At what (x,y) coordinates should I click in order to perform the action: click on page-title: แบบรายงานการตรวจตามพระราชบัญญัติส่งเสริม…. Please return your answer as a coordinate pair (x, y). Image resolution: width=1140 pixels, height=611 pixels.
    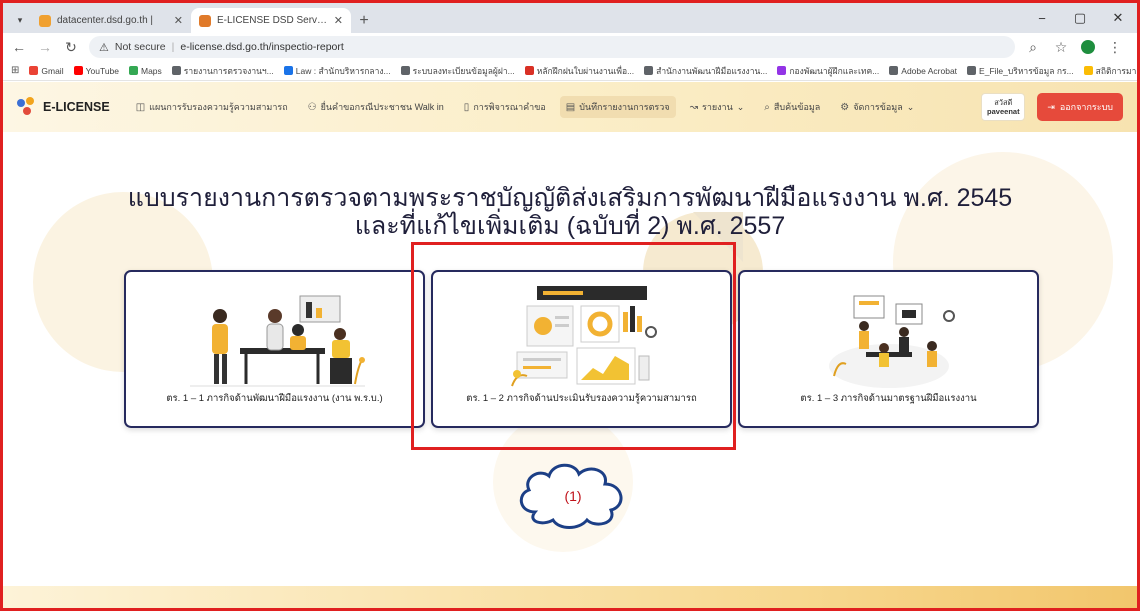
    Looking at the image, I should click on (570, 212).